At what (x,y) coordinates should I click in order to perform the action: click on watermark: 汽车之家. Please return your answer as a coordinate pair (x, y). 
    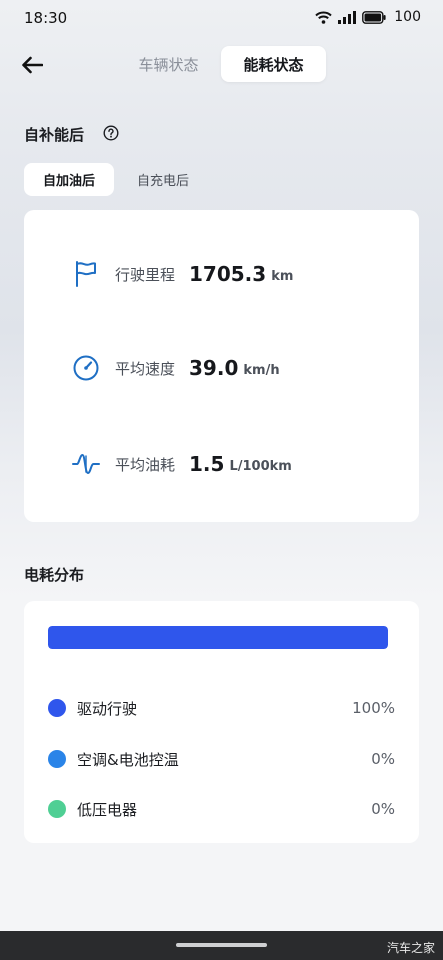
    Looking at the image, I should click on (410, 948).